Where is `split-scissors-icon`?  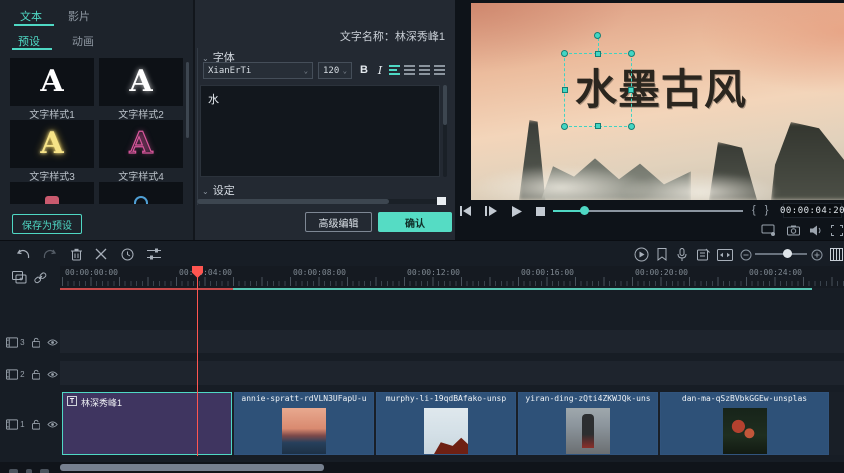 split-scissors-icon is located at coordinates (101, 254).